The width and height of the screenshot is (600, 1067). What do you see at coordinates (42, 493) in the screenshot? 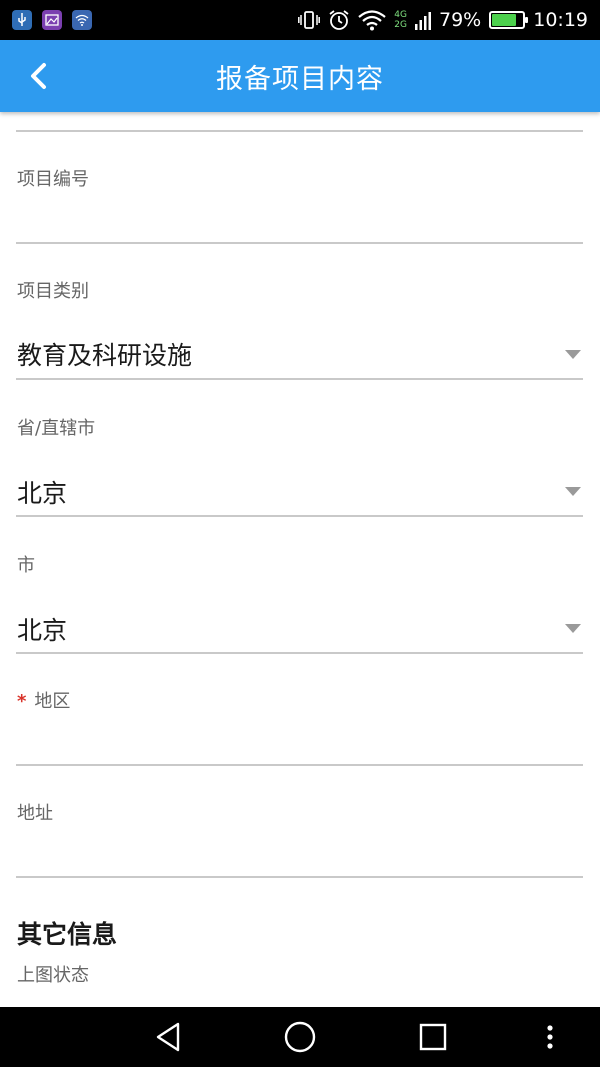
I see `province-value: 北京` at bounding box center [42, 493].